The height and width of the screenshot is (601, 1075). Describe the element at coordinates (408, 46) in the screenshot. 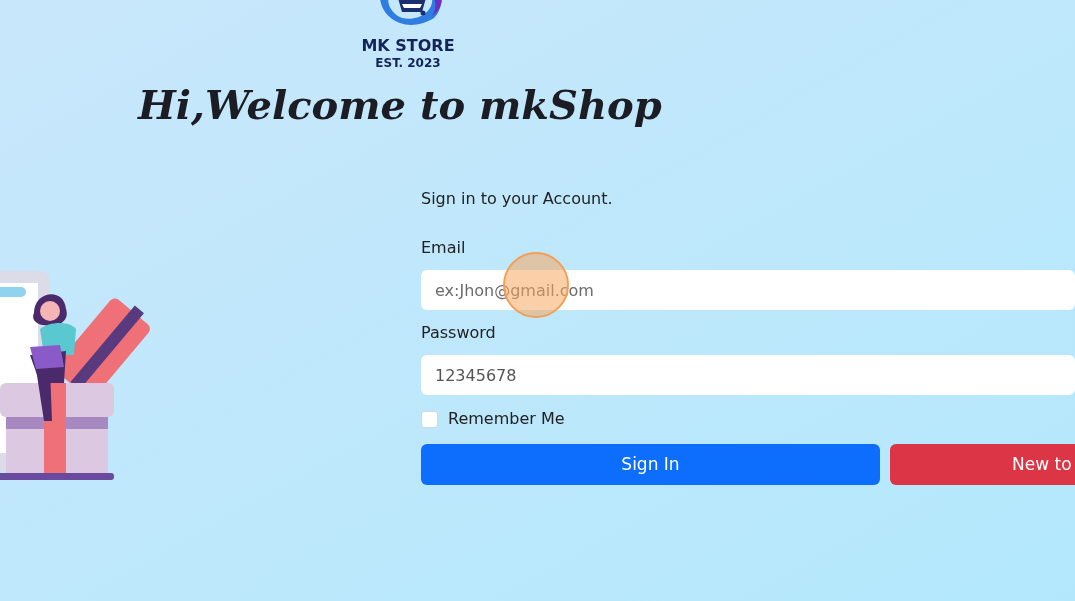

I see `logo-name: MK STORE` at that location.